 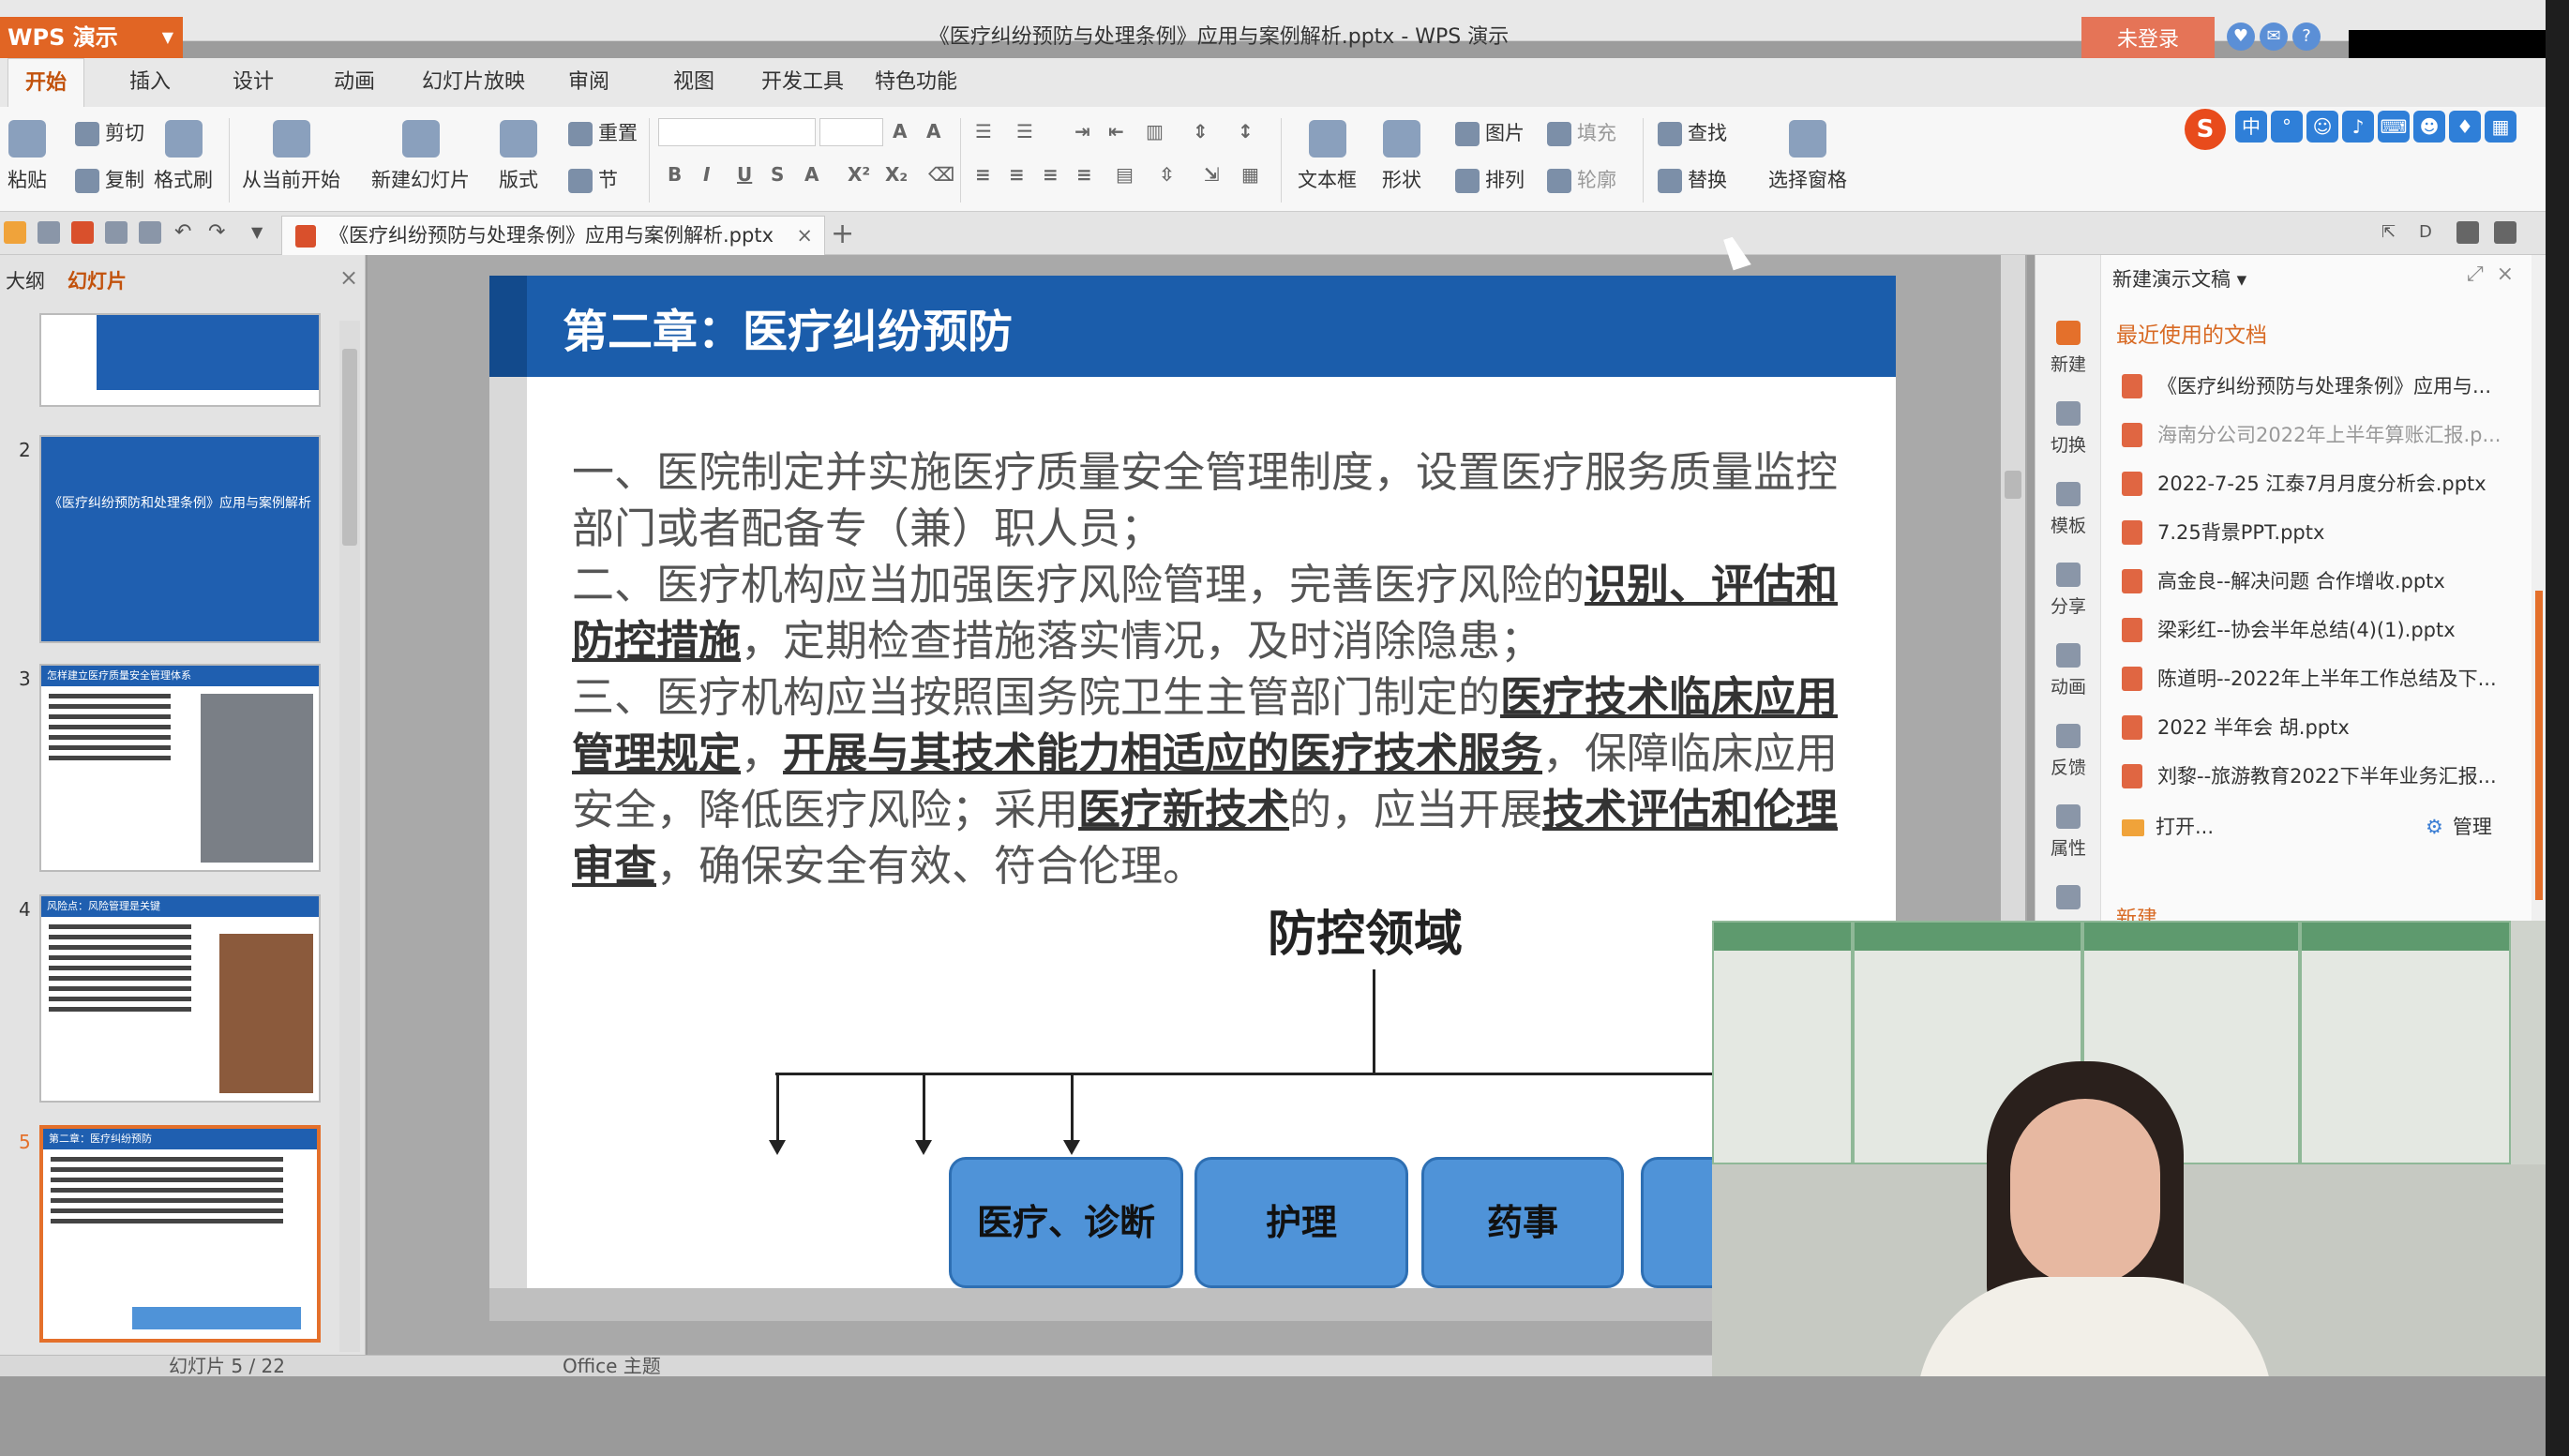 I want to click on align-left-icon: ≡, so click(x=983, y=174).